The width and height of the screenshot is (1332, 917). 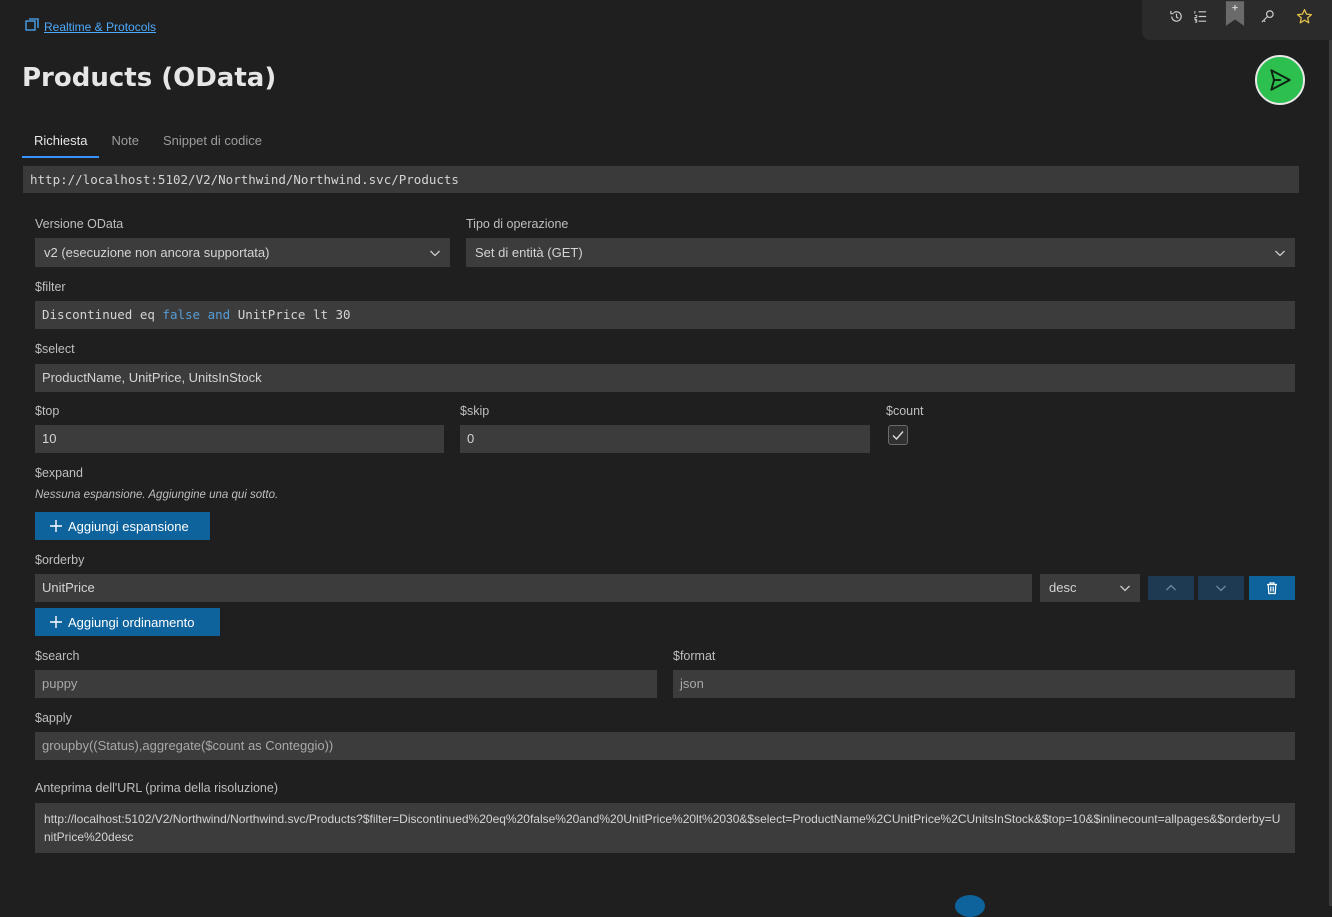 I want to click on tab-bar: Richiesta Note Snippet di codice, so click(x=148, y=142).